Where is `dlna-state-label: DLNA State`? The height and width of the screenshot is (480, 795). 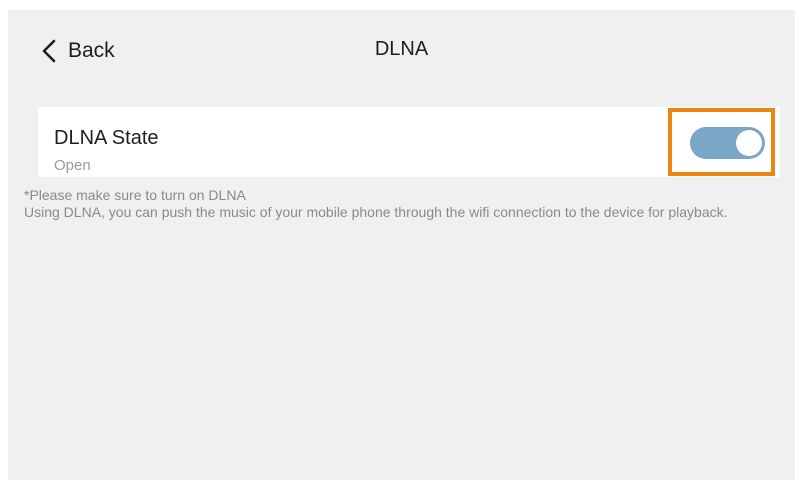
dlna-state-label: DLNA State is located at coordinates (106, 138).